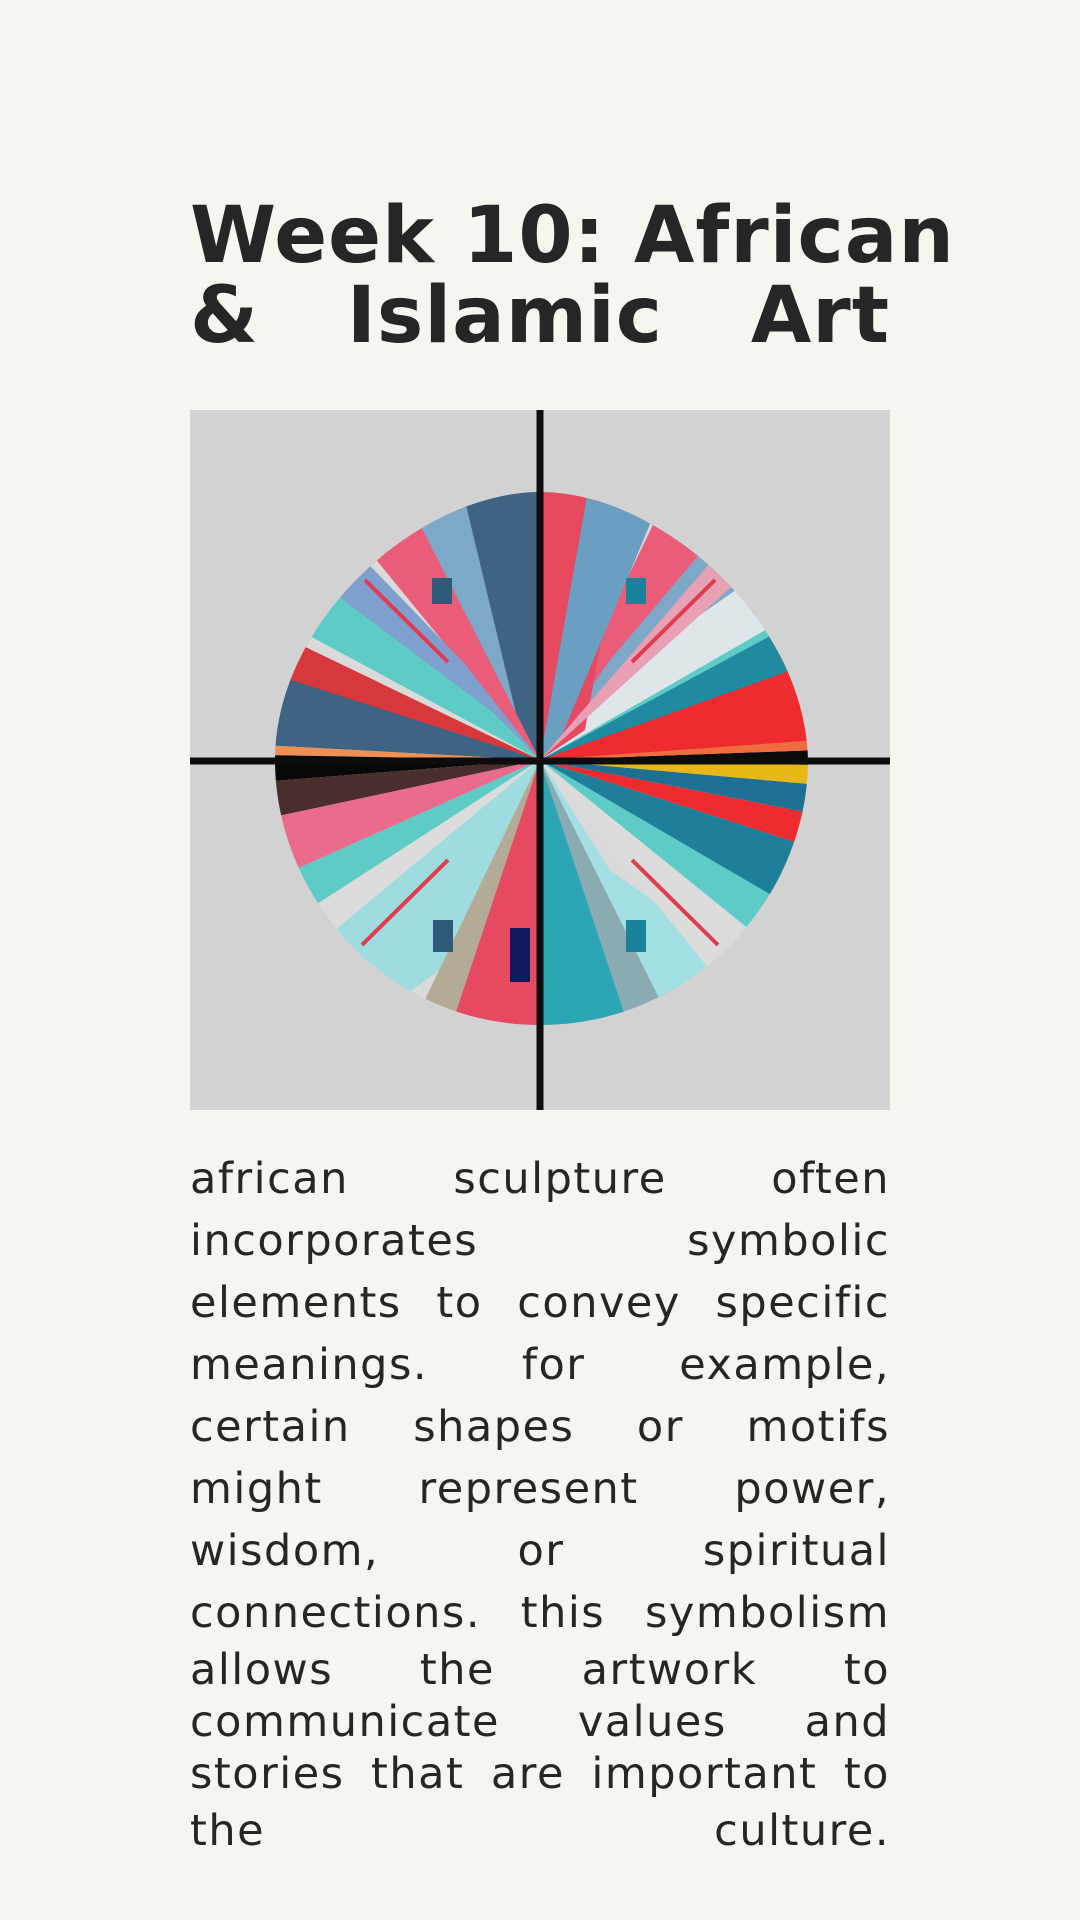  Describe the element at coordinates (540, 1670) in the screenshot. I see `body-line: allows the artwork to` at that location.